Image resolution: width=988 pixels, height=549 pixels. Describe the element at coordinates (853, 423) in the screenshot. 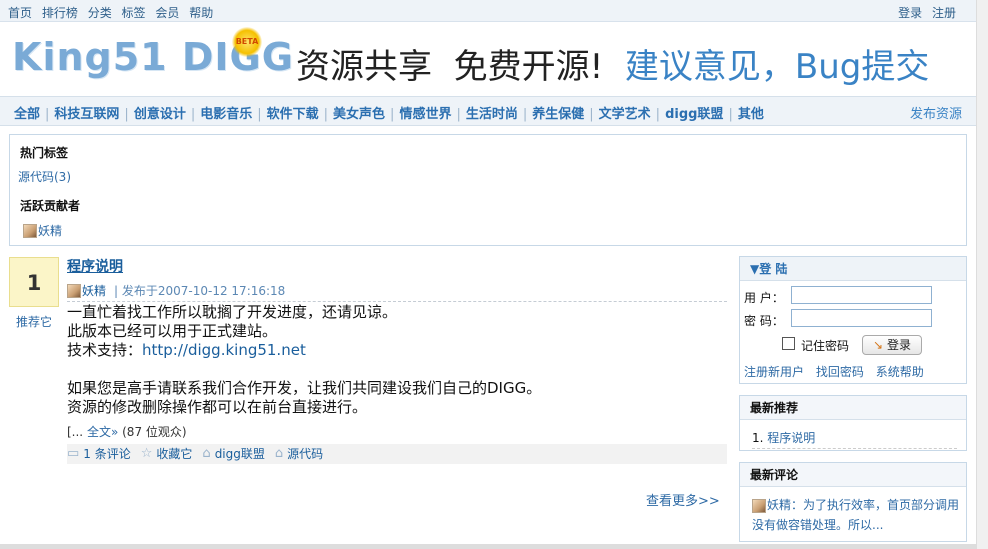

I see `latest-recommend-panel: 最新推荐 1. 程序说明` at that location.